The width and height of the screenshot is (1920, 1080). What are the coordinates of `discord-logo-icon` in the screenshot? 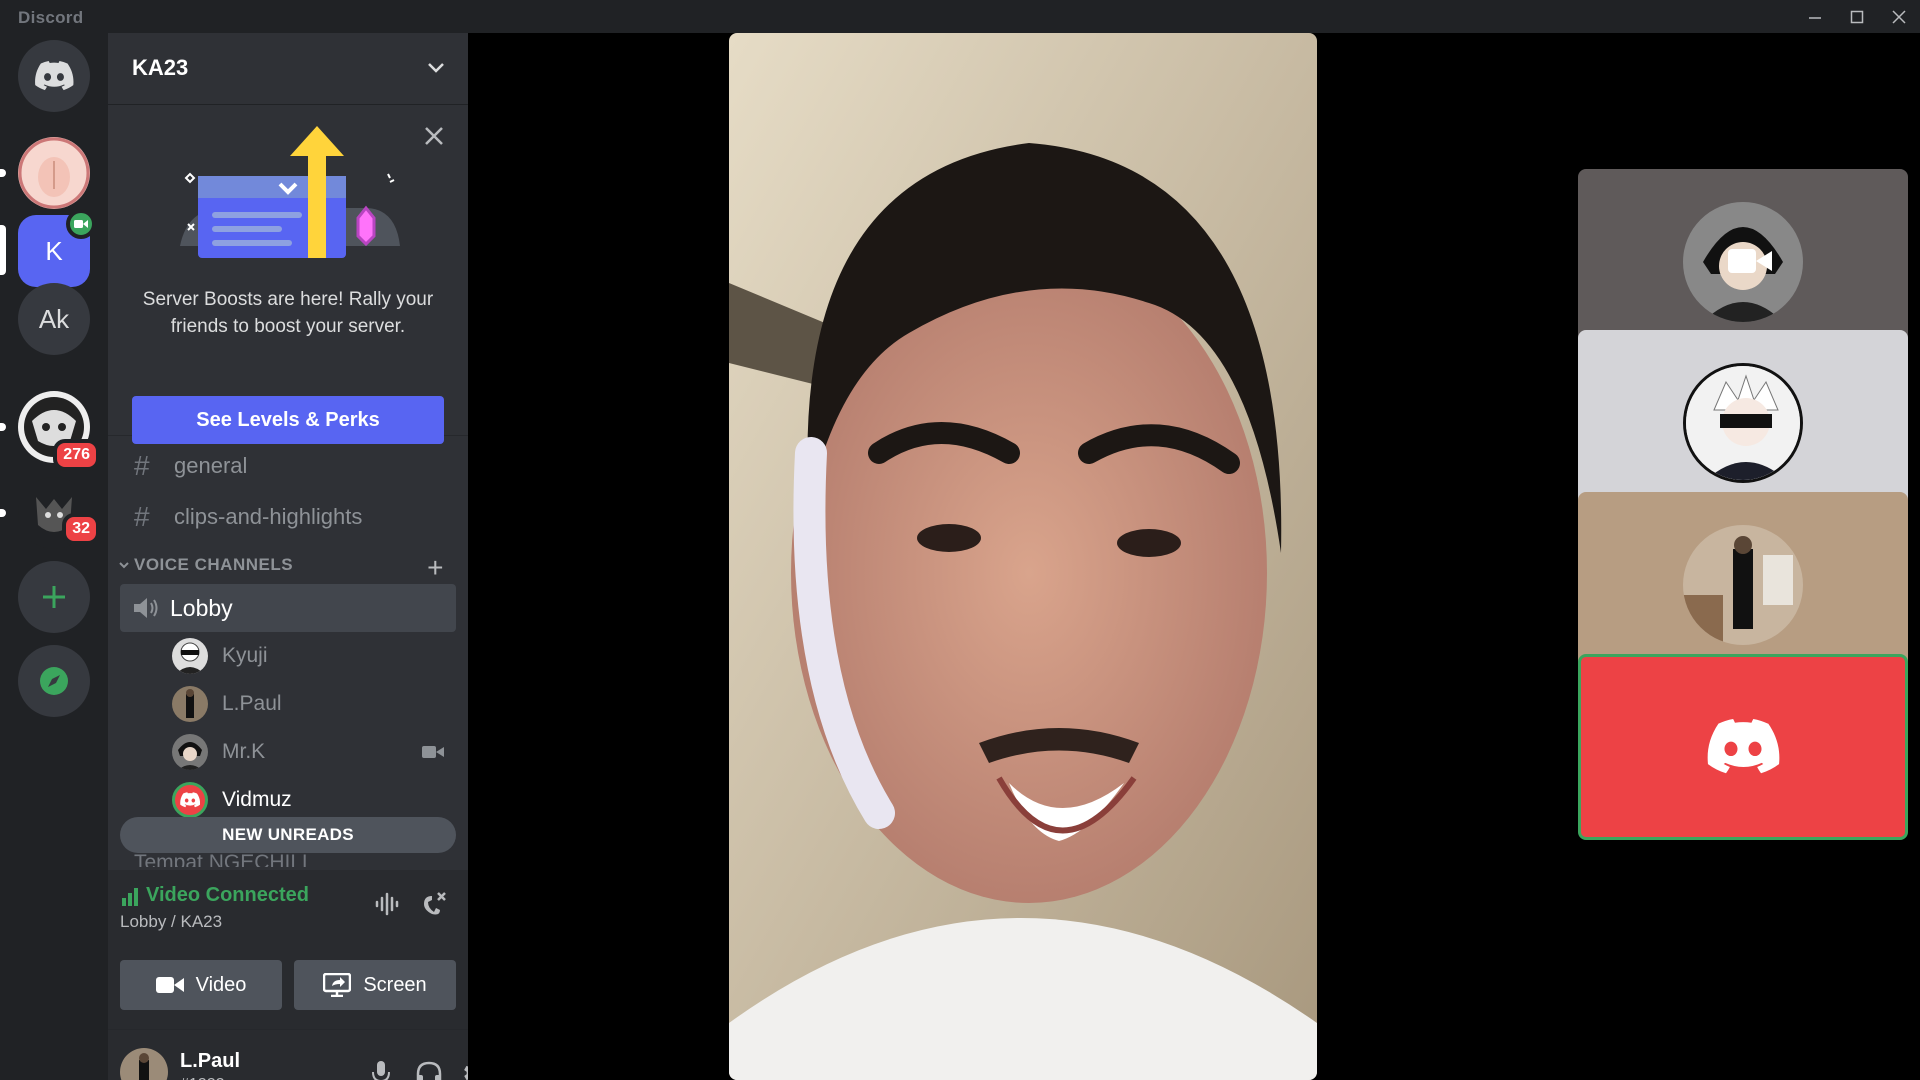 It's located at (1743, 746).